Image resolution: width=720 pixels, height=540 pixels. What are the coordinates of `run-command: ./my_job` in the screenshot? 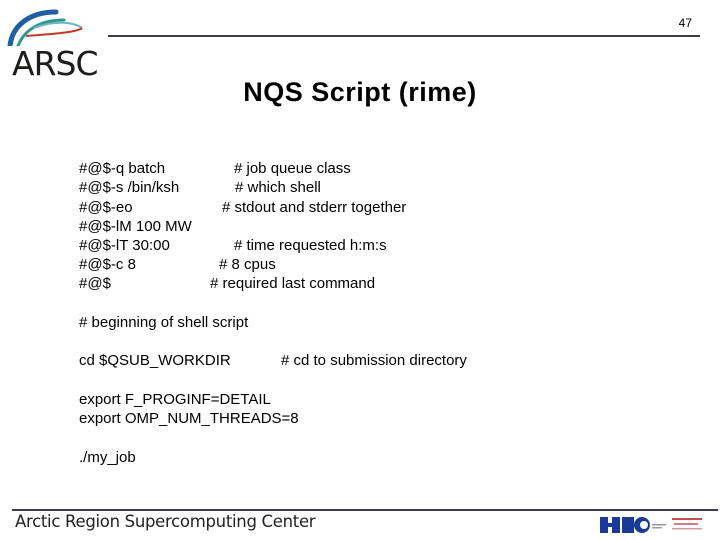 It's located at (107, 457).